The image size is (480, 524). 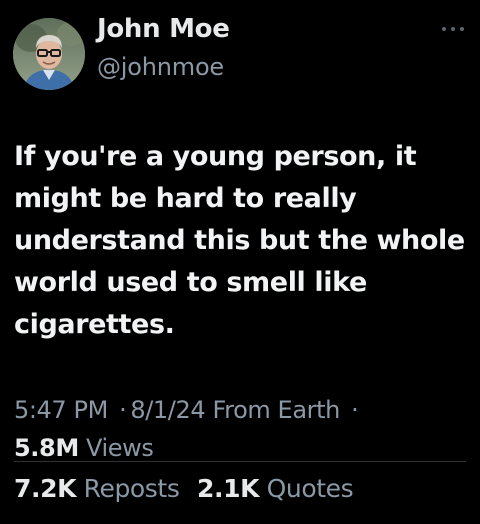 I want to click on reposts-stat: 7.2K Reposts, so click(x=97, y=488).